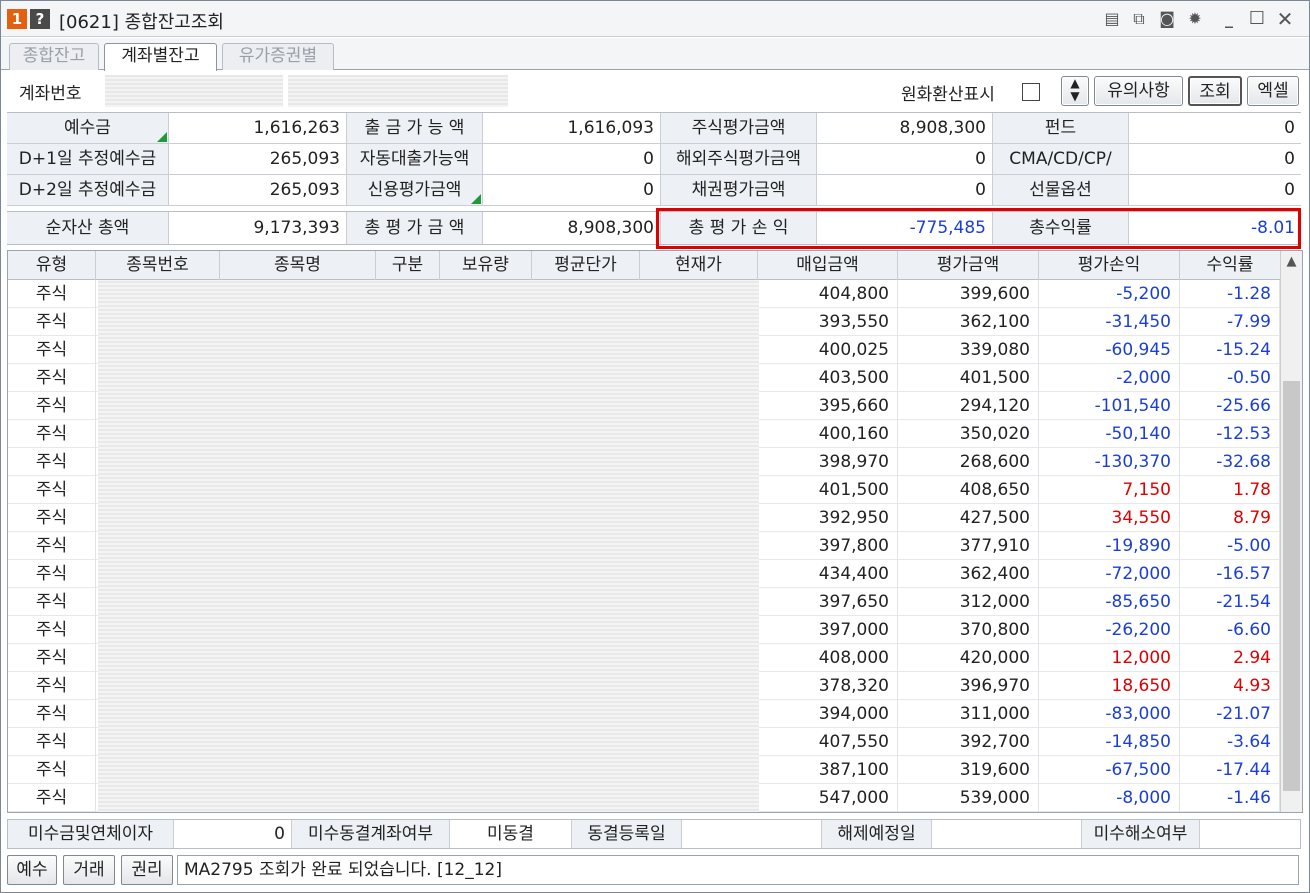 Image resolution: width=1310 pixels, height=893 pixels. I want to click on help-icon: ?, so click(40, 19).